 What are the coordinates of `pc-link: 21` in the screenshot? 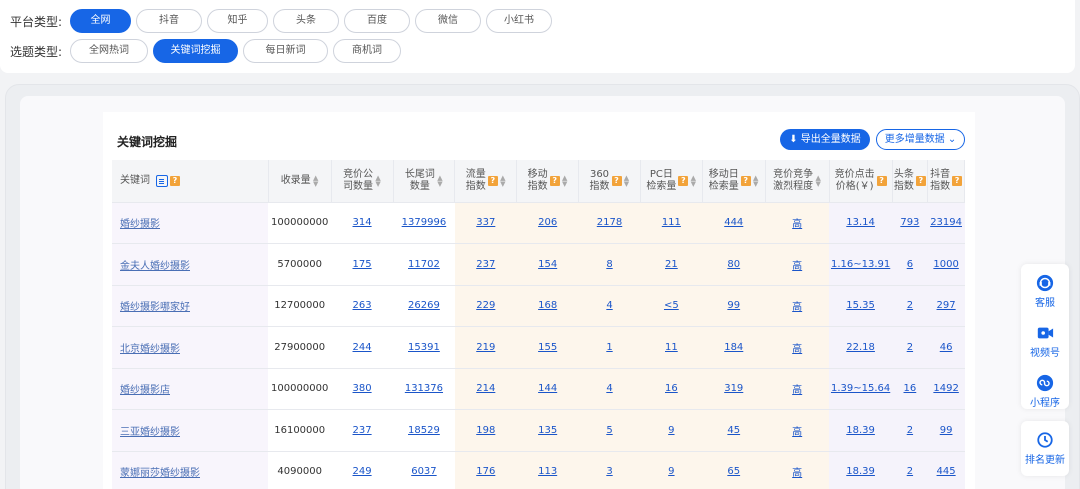 It's located at (671, 264).